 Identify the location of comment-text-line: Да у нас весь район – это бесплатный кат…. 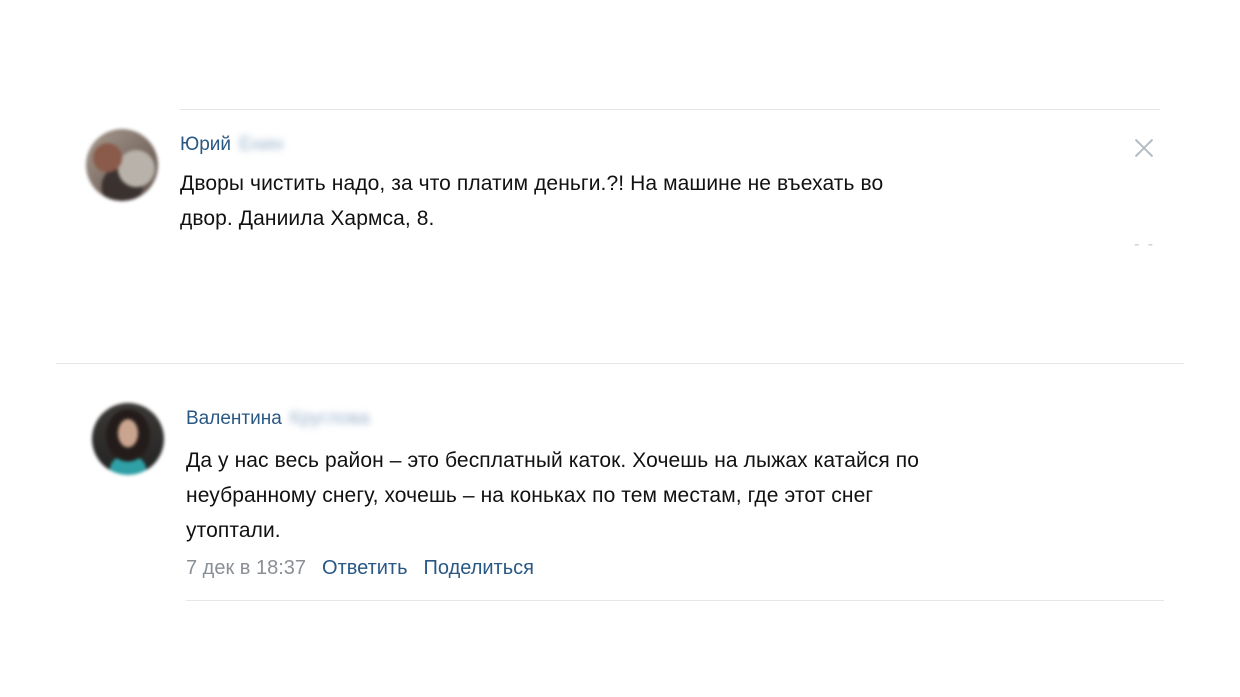
(553, 460).